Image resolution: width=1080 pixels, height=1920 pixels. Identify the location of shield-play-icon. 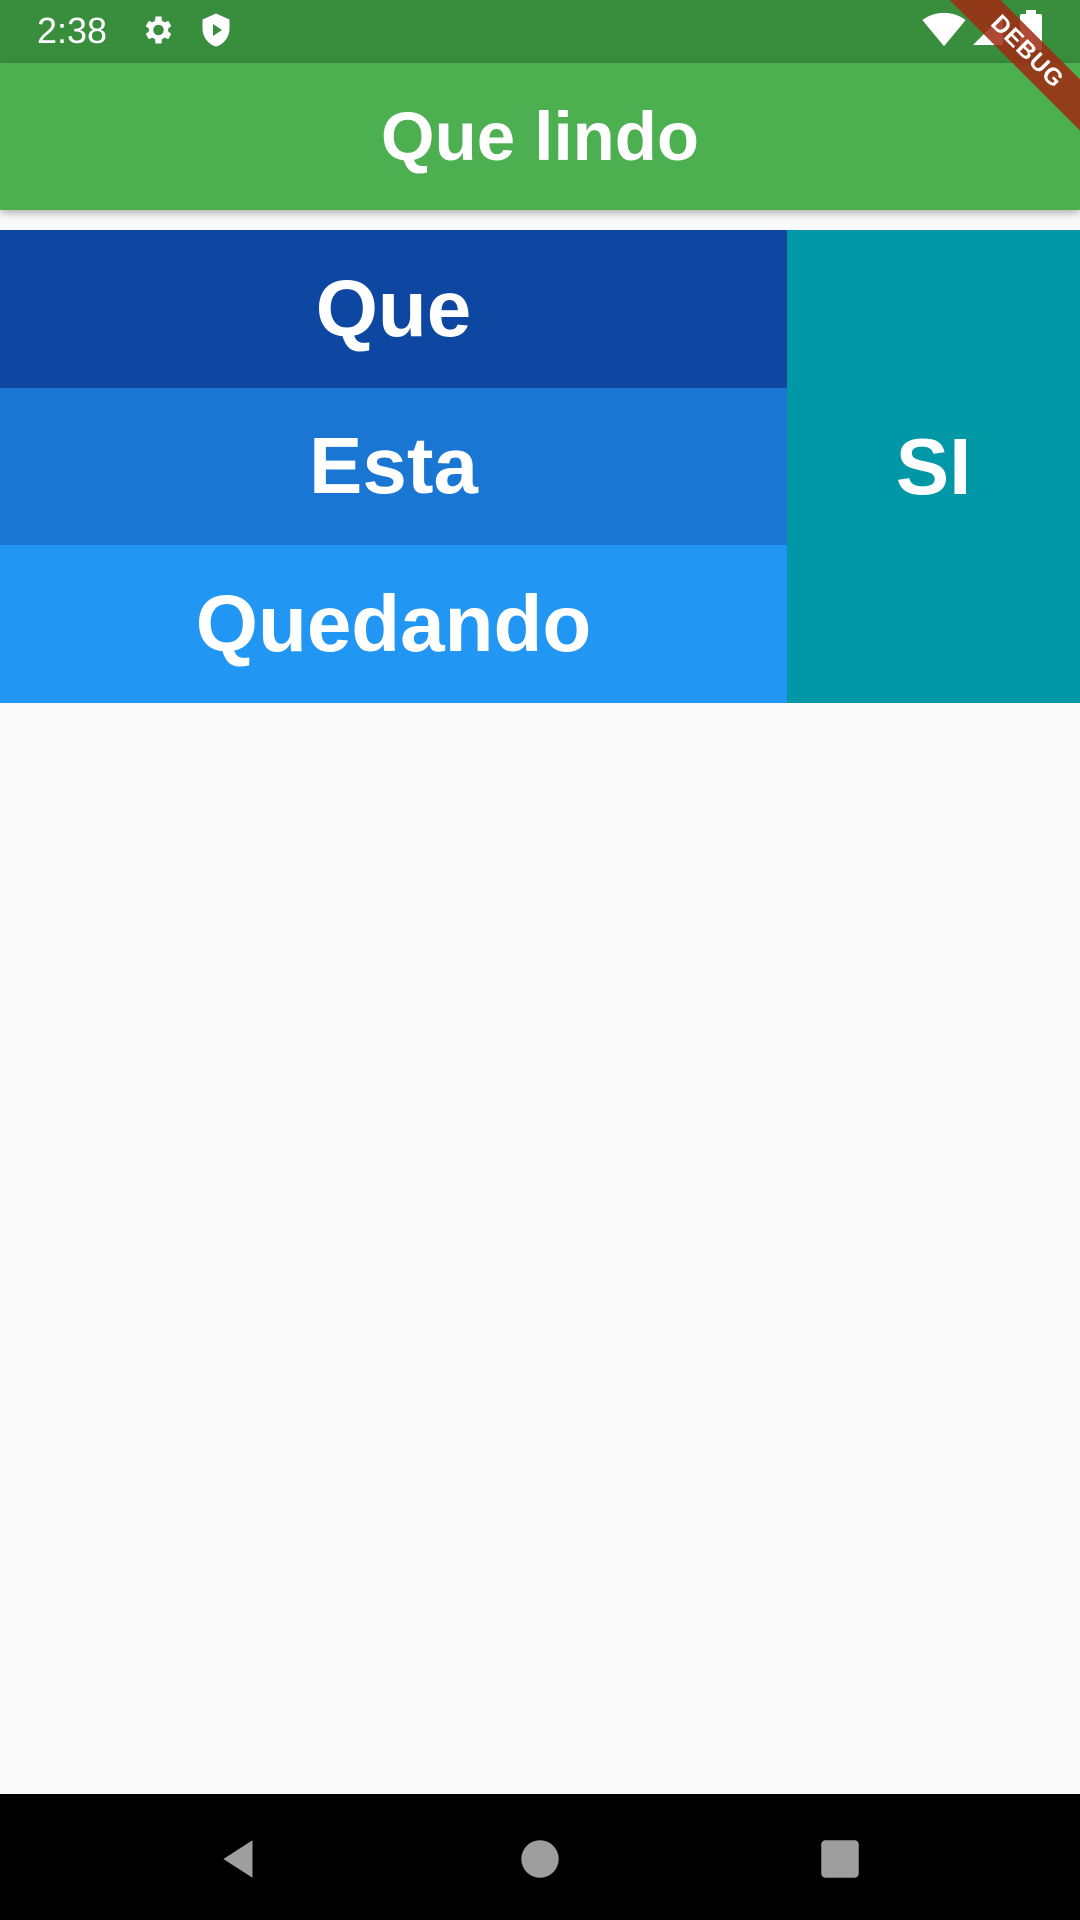
(216, 30).